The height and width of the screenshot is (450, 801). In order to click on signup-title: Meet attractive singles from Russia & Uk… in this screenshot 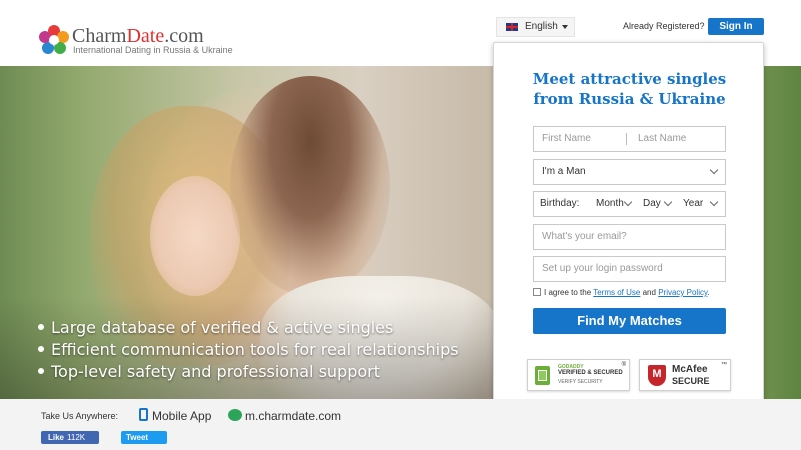, I will do `click(629, 89)`.